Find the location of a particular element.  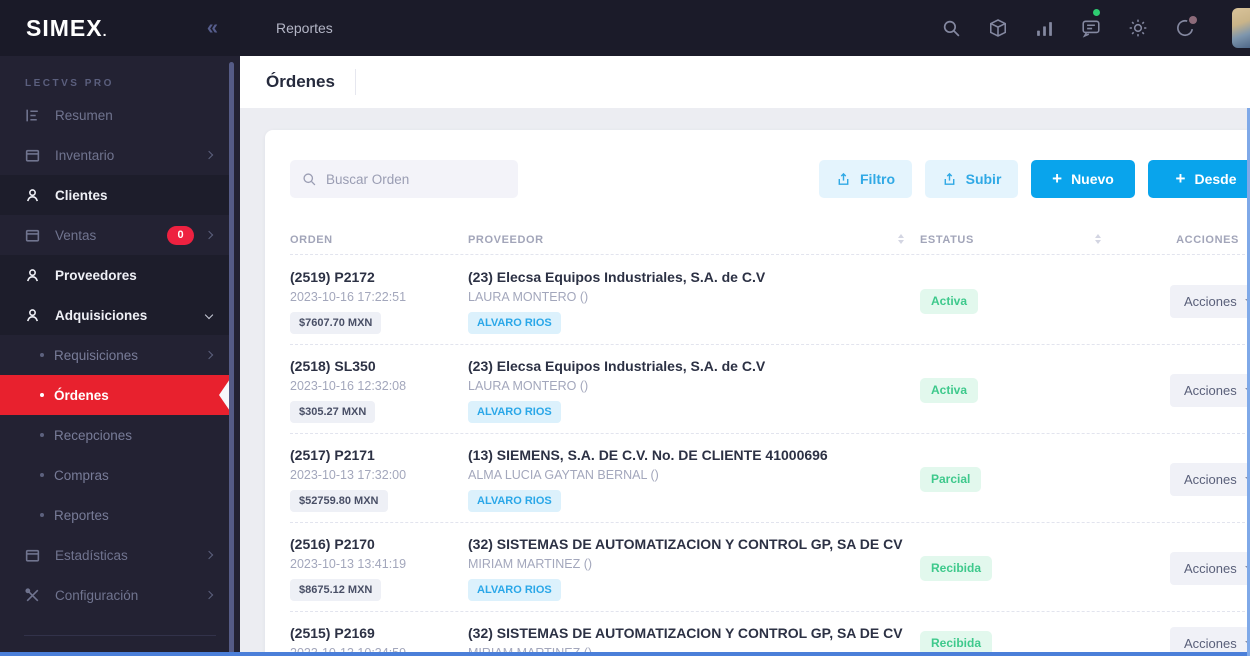

online-status-dot is located at coordinates (1096, 12).